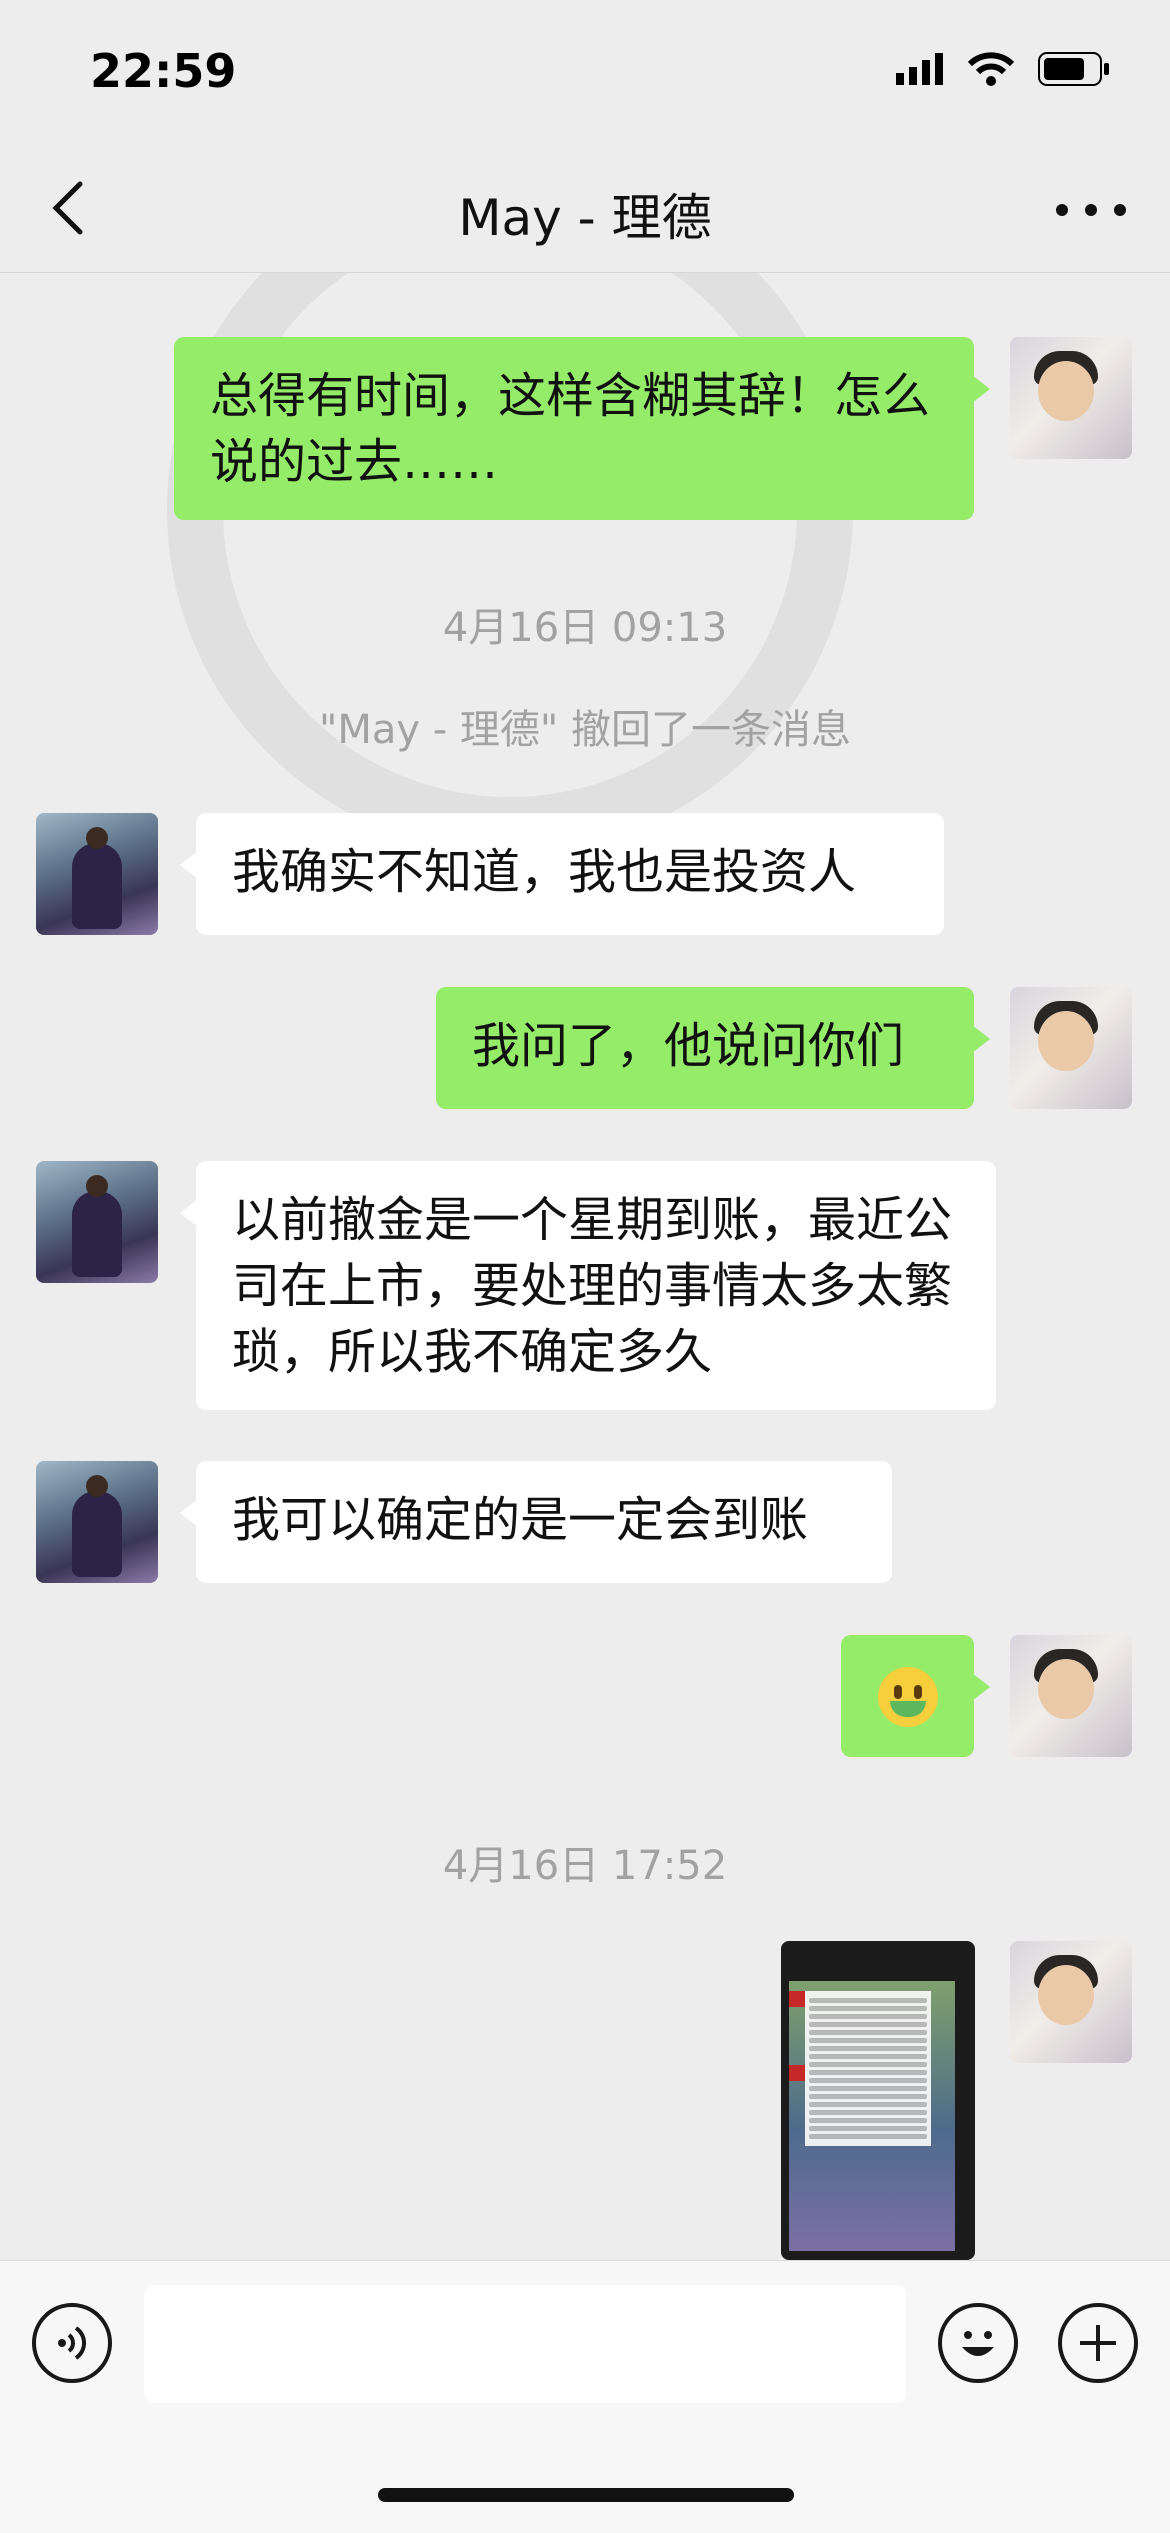 This screenshot has height=2533, width=1170. What do you see at coordinates (688, 1046) in the screenshot?
I see `message-text: 我问了，他说问你们` at bounding box center [688, 1046].